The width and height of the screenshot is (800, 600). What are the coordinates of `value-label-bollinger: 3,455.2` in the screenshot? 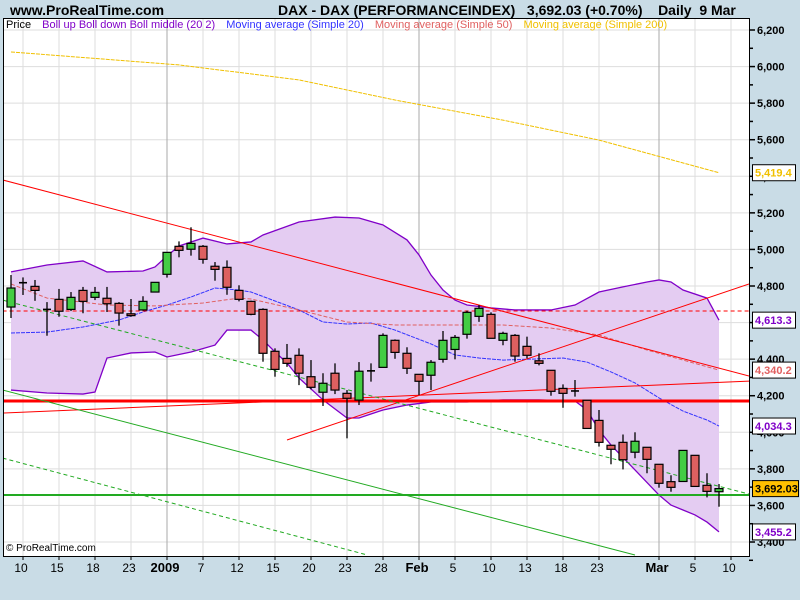 It's located at (774, 532).